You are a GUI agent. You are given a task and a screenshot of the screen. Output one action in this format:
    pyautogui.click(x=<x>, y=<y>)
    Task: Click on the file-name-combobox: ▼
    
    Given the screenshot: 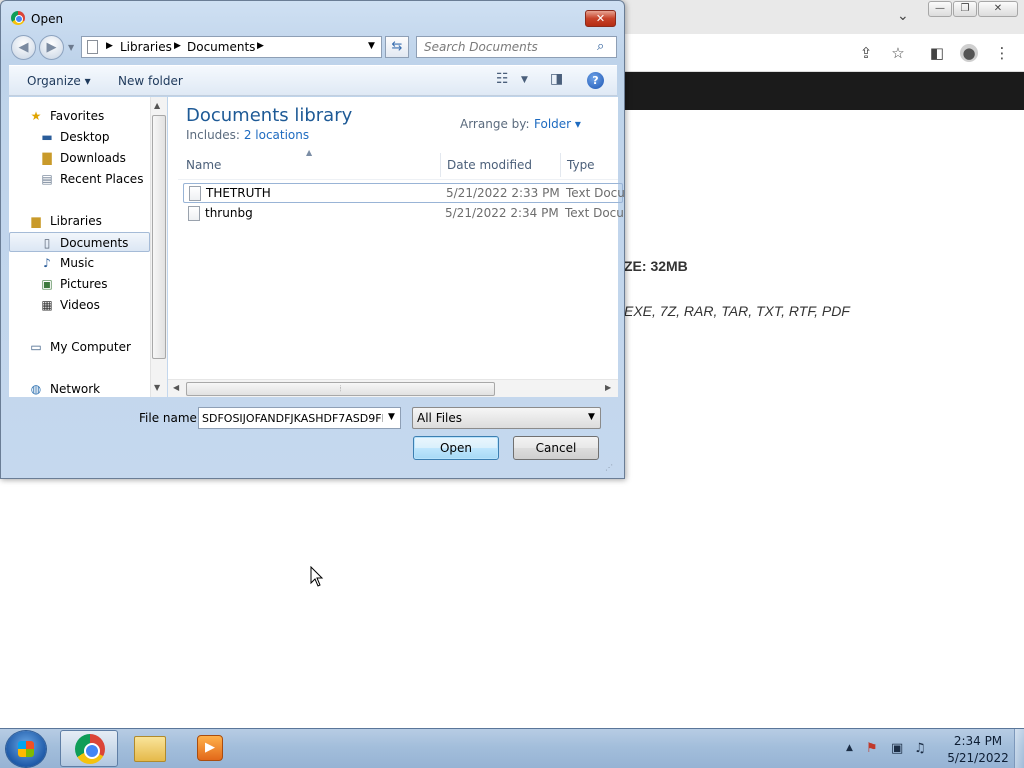 What is the action you would take?
    pyautogui.click(x=299, y=418)
    